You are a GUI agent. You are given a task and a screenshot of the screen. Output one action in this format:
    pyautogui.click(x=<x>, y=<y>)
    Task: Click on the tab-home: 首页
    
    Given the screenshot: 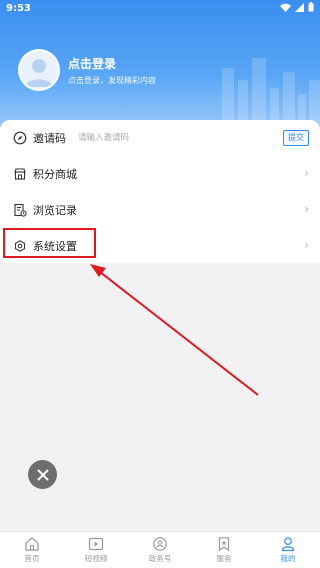 What is the action you would take?
    pyautogui.click(x=32, y=550)
    